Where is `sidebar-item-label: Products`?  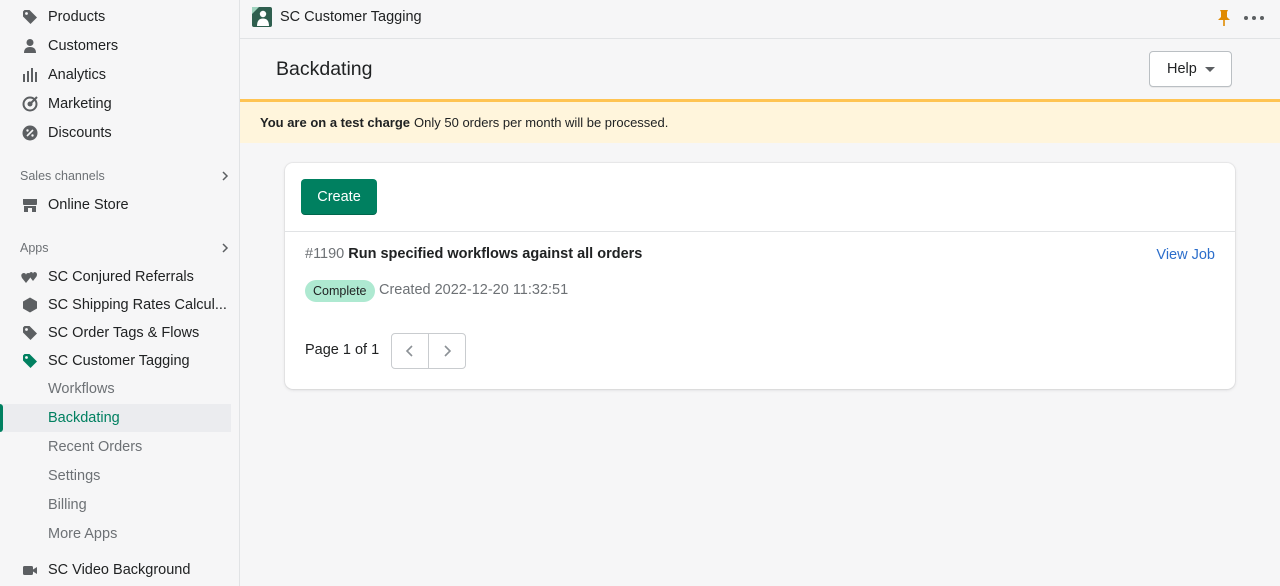 sidebar-item-label: Products is located at coordinates (77, 17).